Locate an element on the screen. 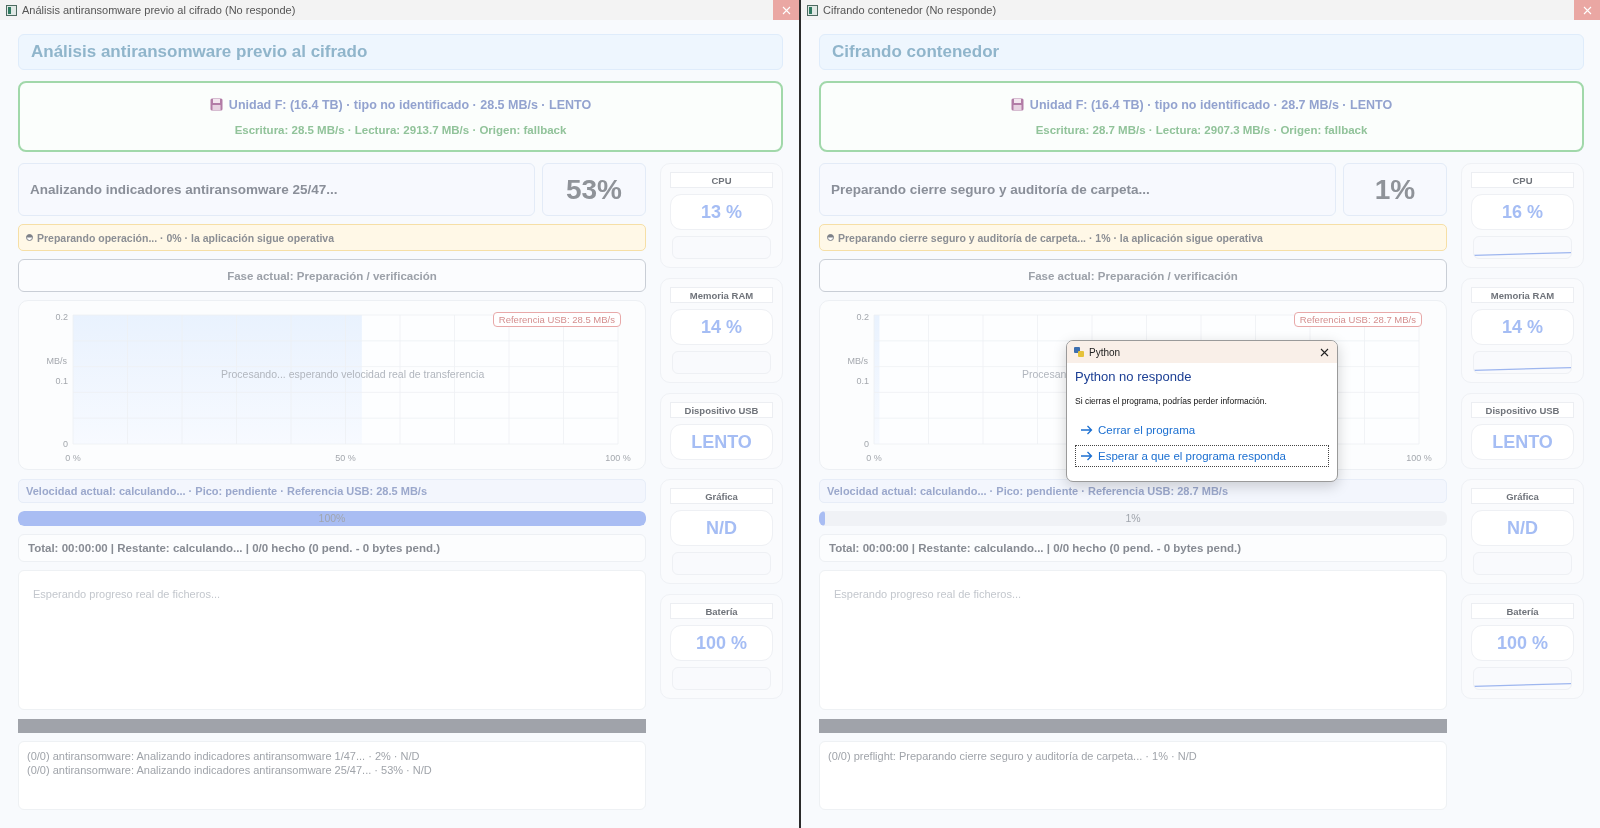 The width and height of the screenshot is (1600, 828). dialog-message: Si cierras el programa, podrías perder información. is located at coordinates (1171, 401).